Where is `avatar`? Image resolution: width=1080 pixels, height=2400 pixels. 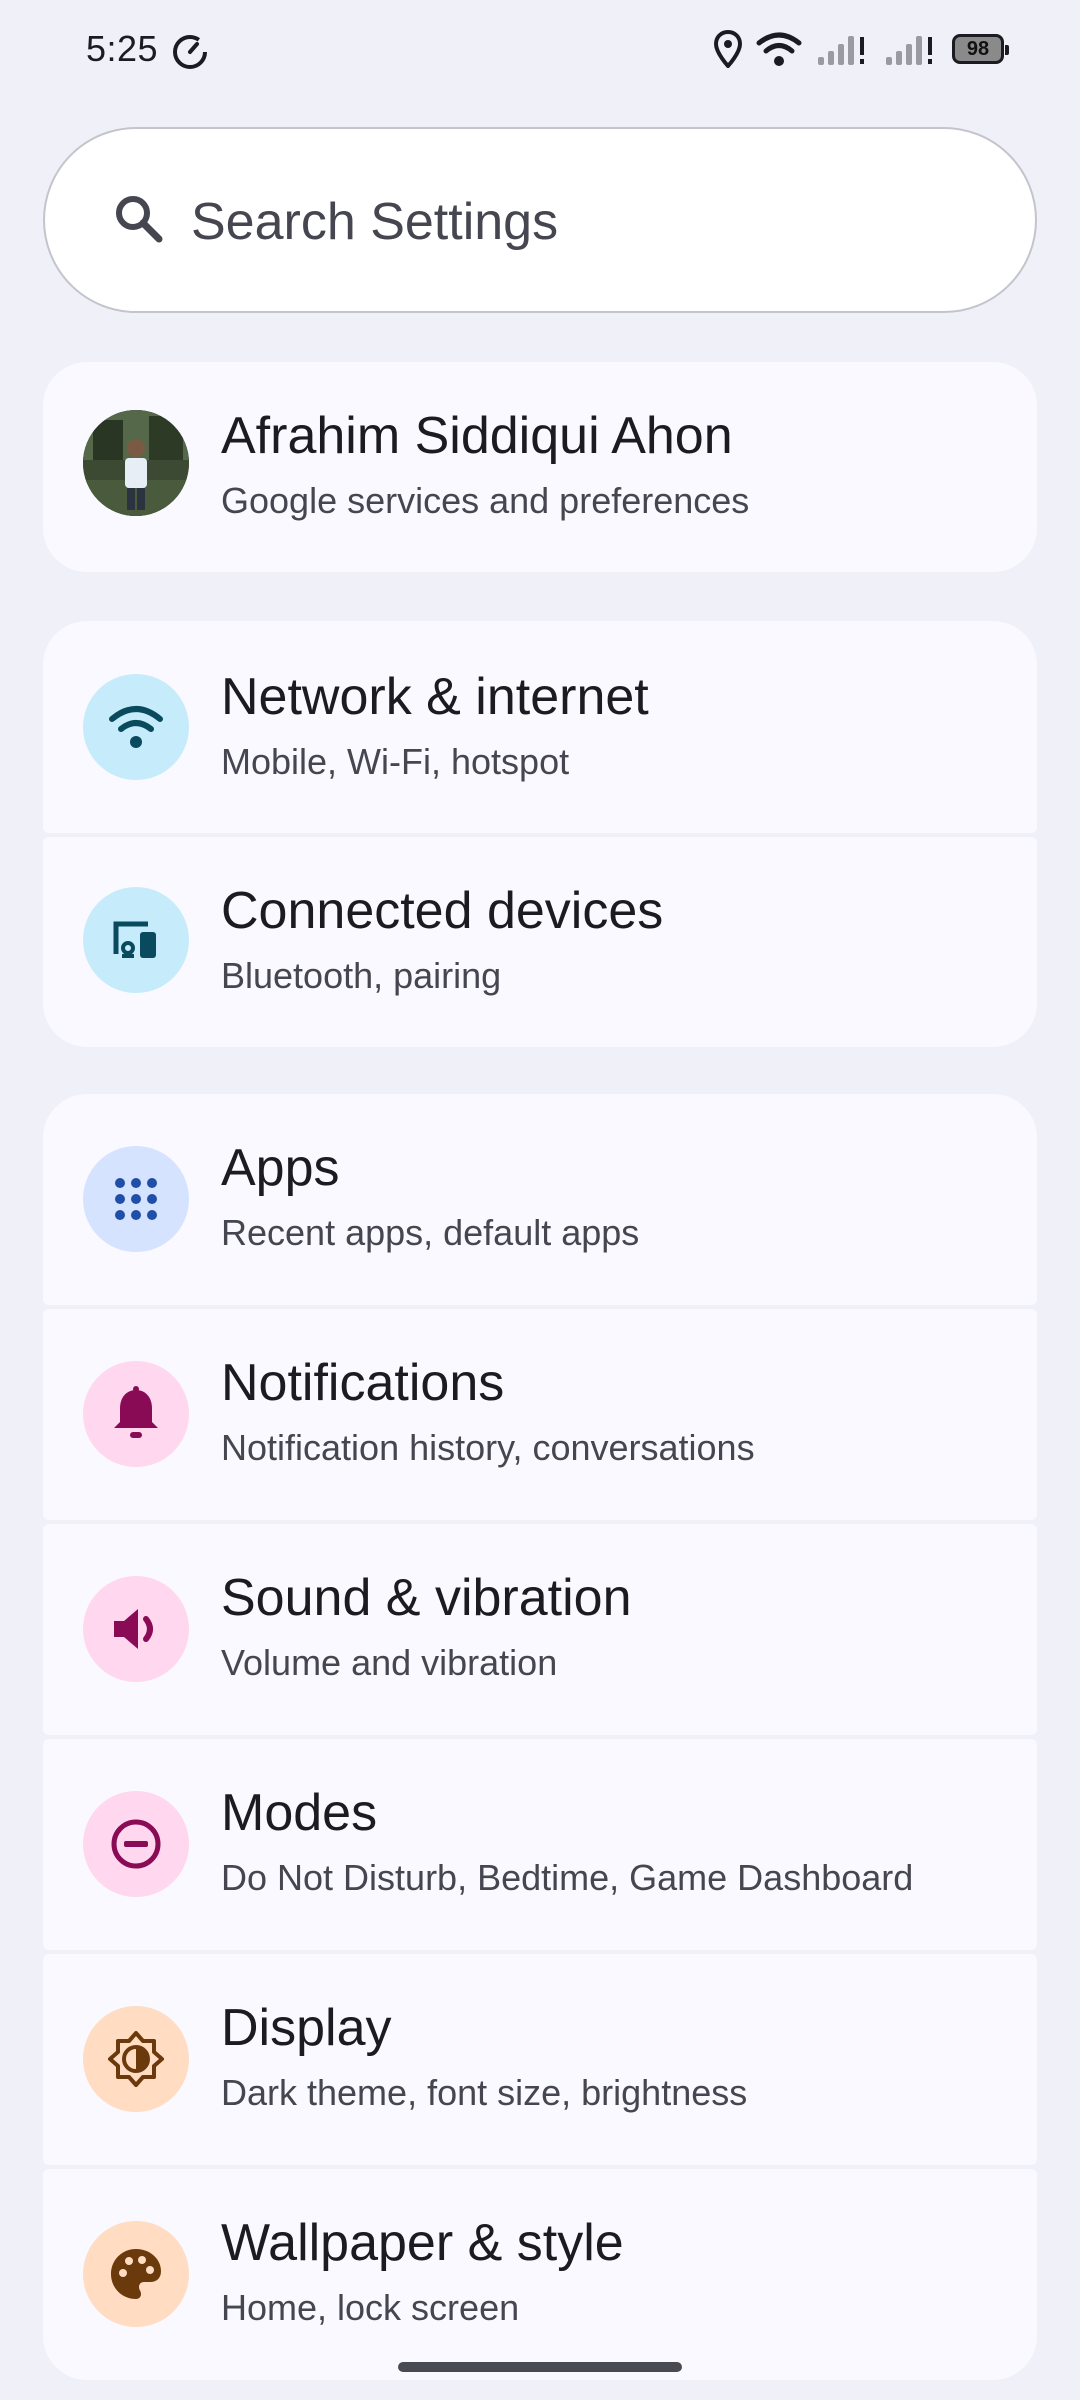
avatar is located at coordinates (136, 463).